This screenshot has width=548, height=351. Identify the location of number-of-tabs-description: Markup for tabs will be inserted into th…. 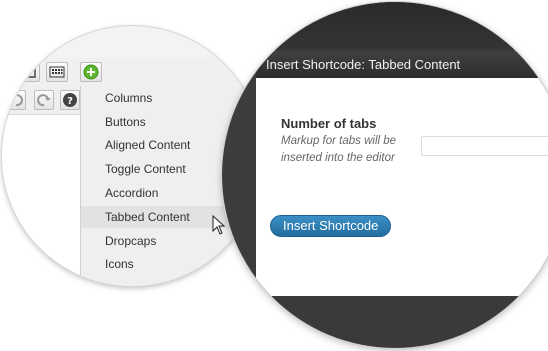
(339, 149).